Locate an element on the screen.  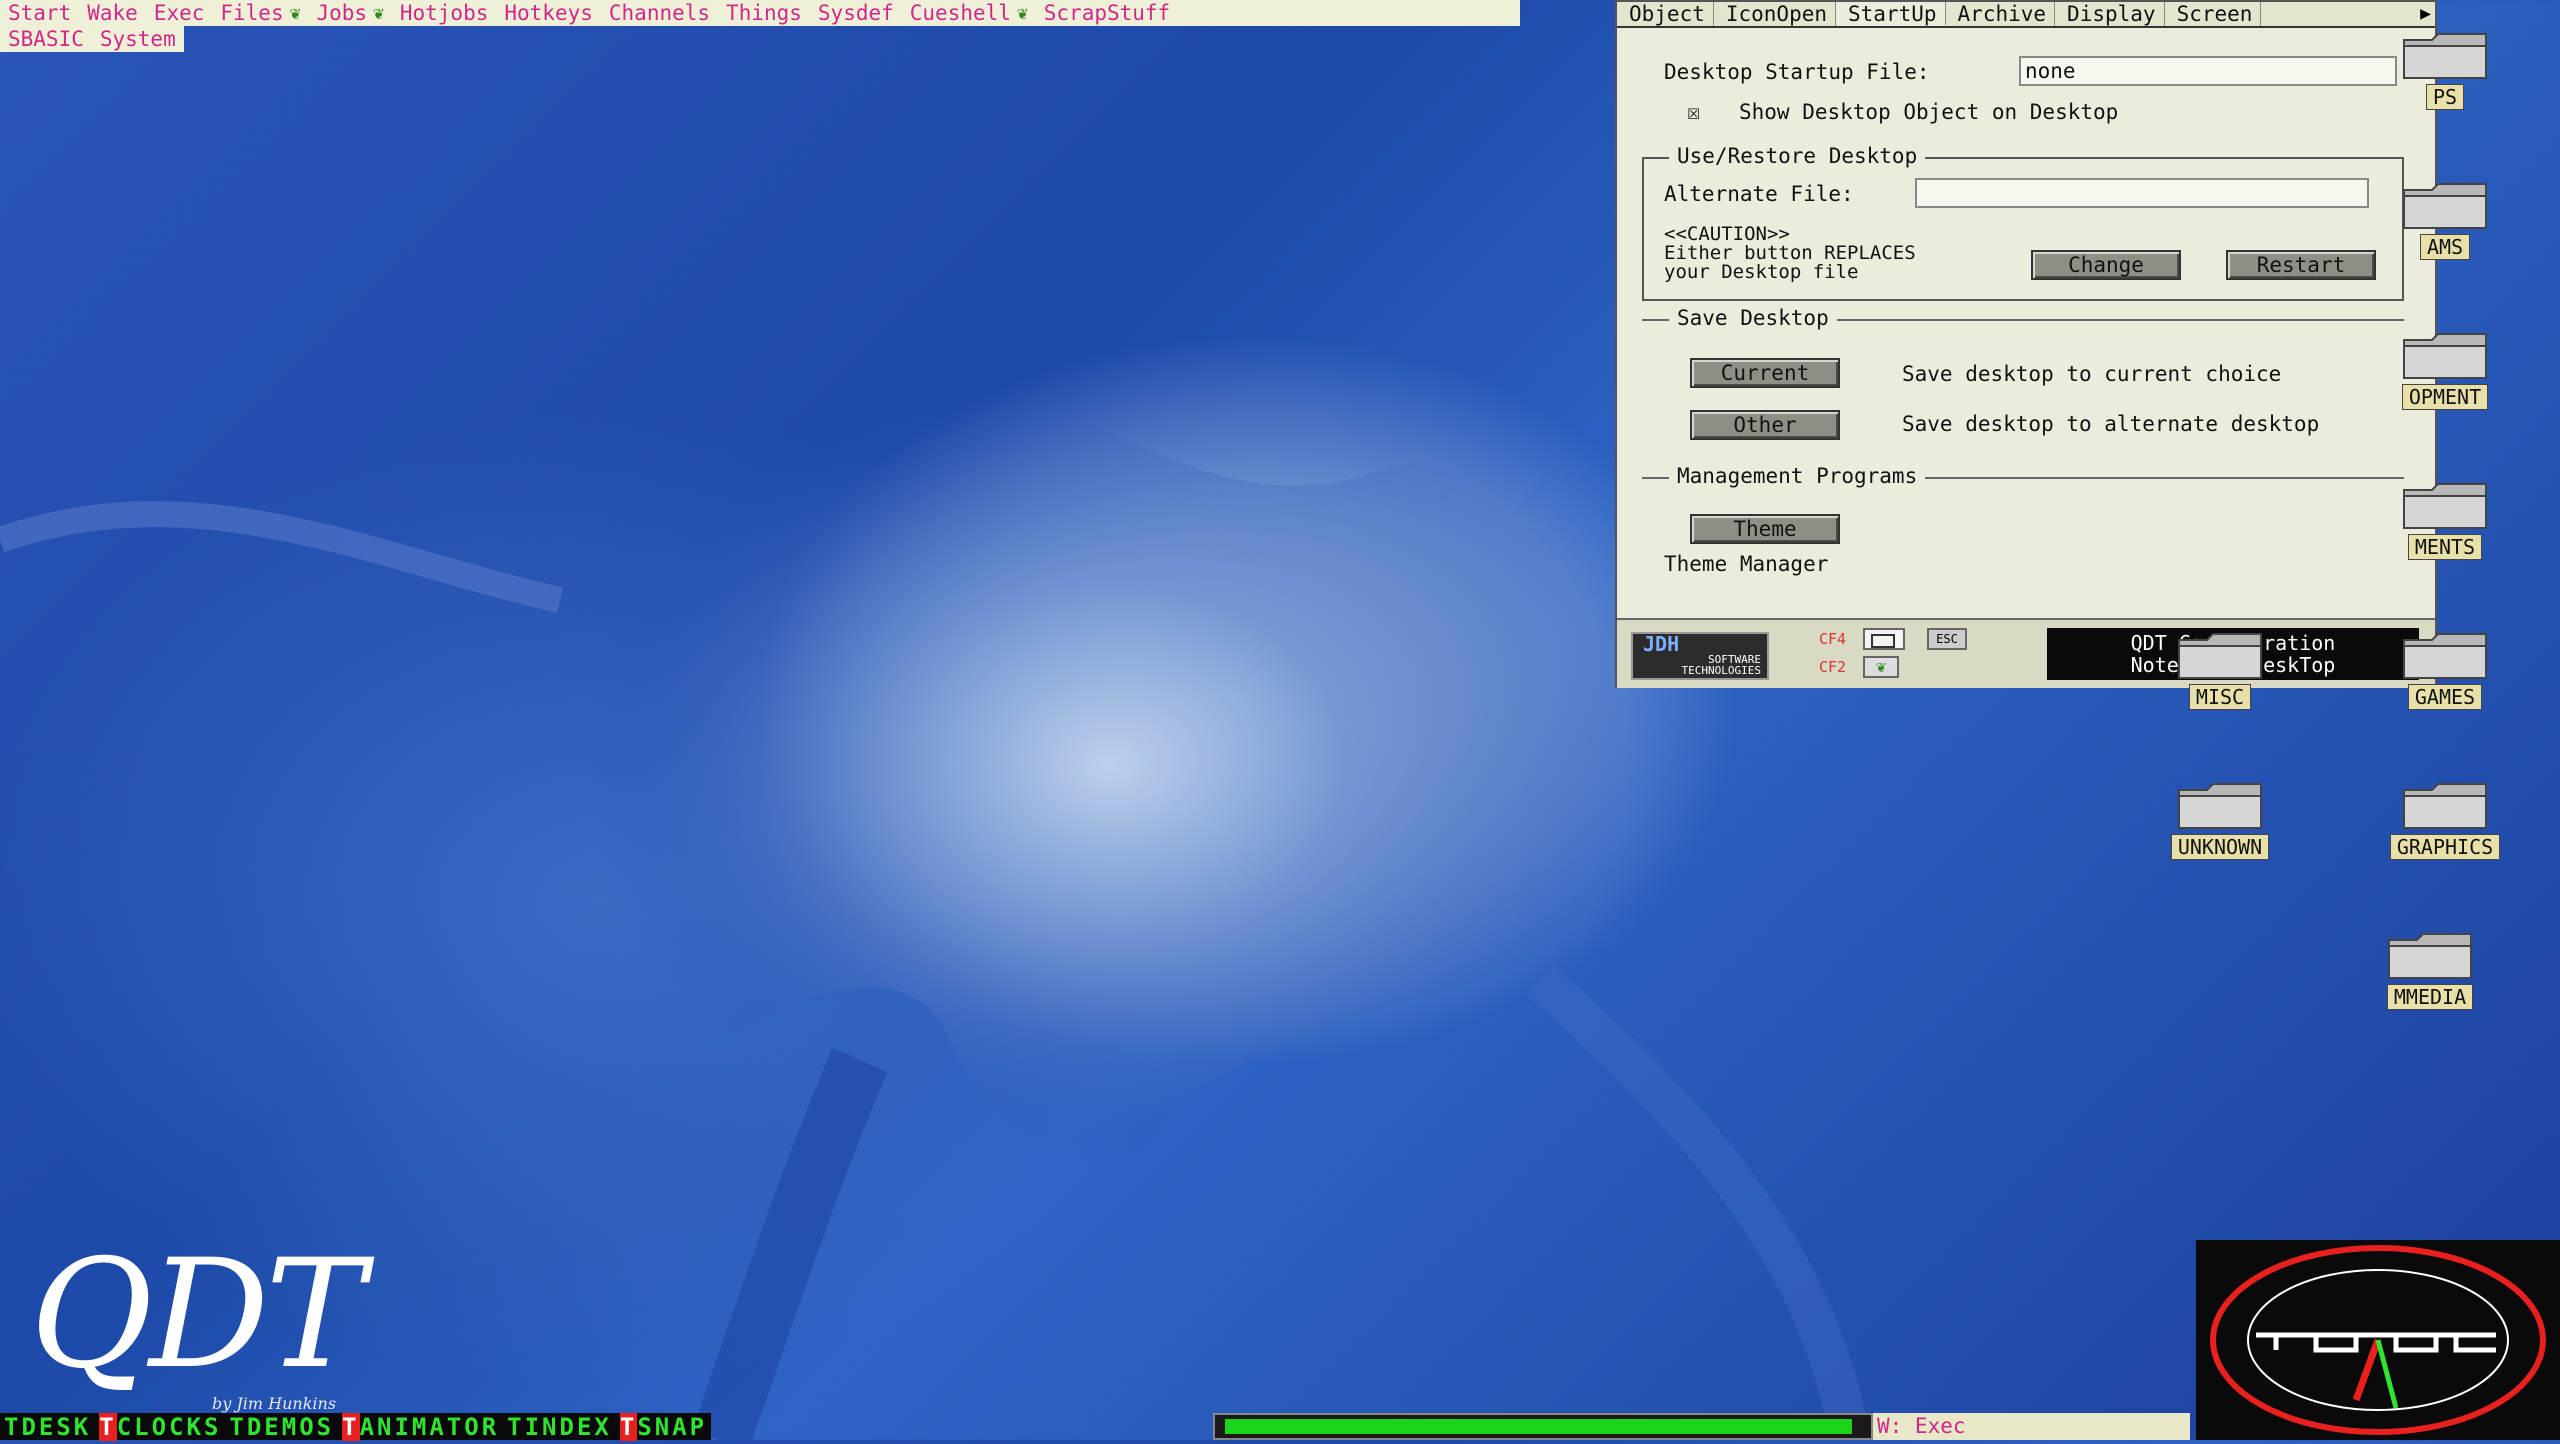
show-object-label: Show Desktop Object on Desktop is located at coordinates (1929, 112).